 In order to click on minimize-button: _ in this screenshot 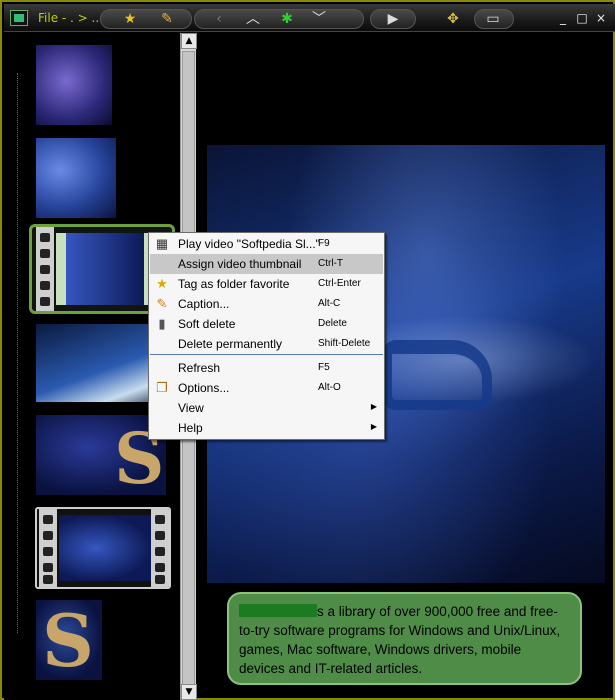, I will do `click(563, 18)`.